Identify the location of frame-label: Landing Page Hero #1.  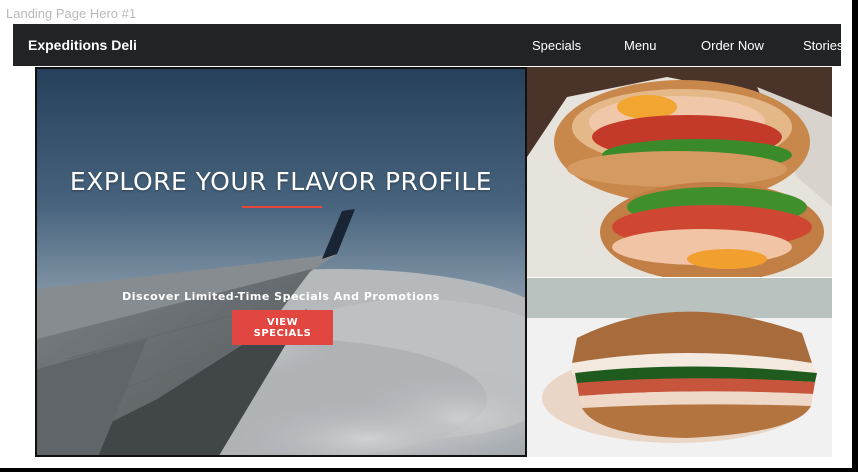
(71, 13).